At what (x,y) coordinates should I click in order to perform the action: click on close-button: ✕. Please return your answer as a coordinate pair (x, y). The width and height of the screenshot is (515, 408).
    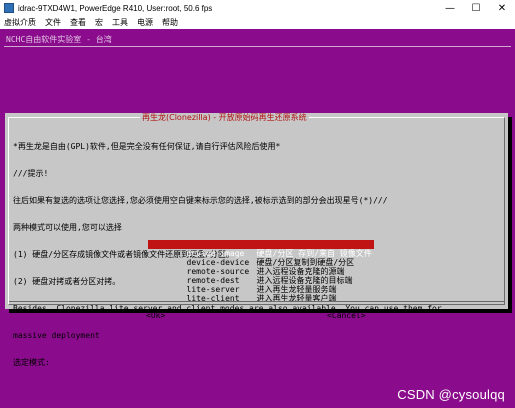
    Looking at the image, I should click on (502, 8).